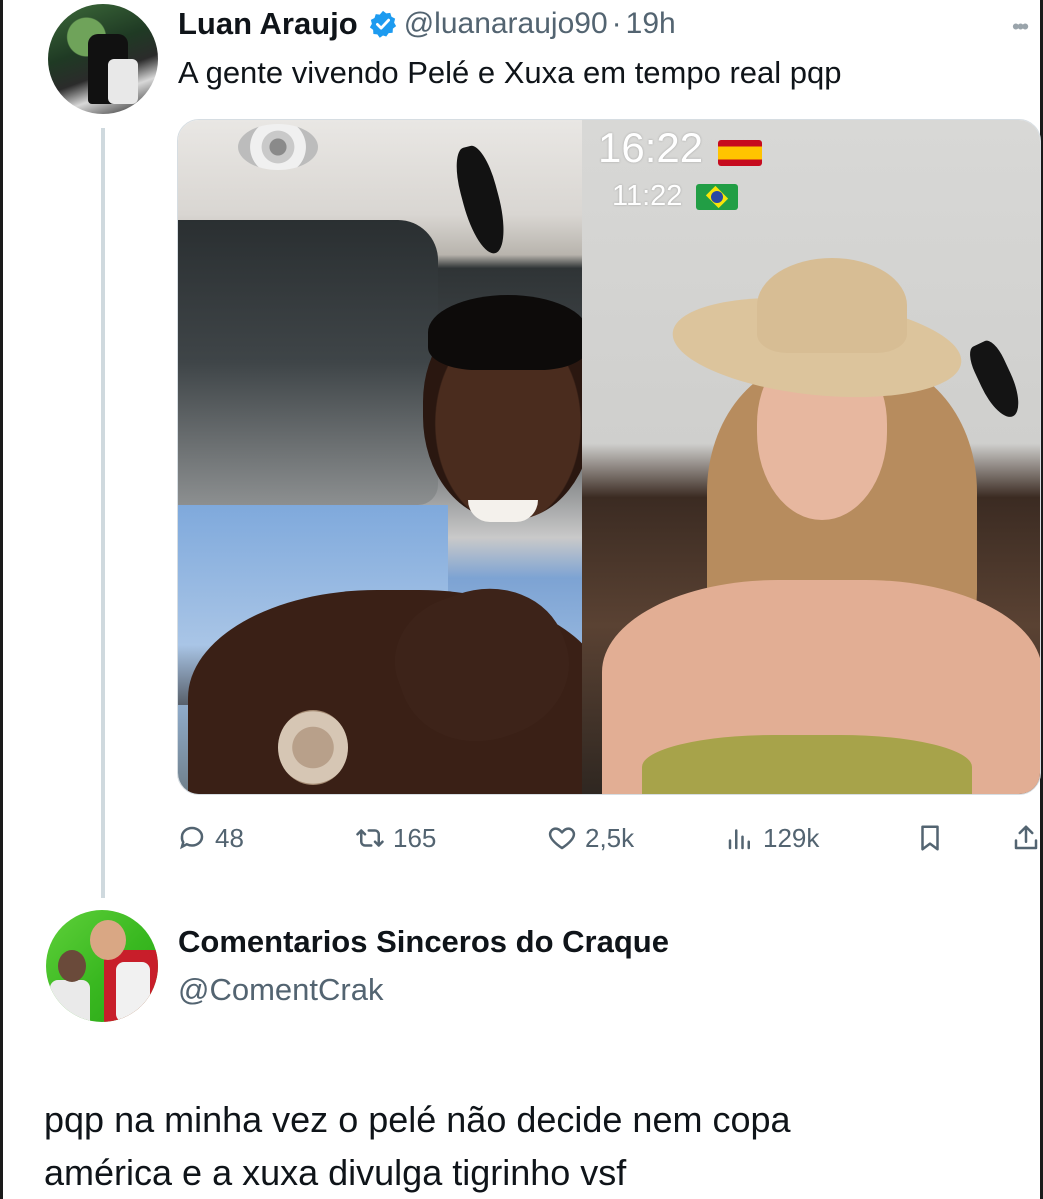  I want to click on like-count: 2,5k, so click(610, 837).